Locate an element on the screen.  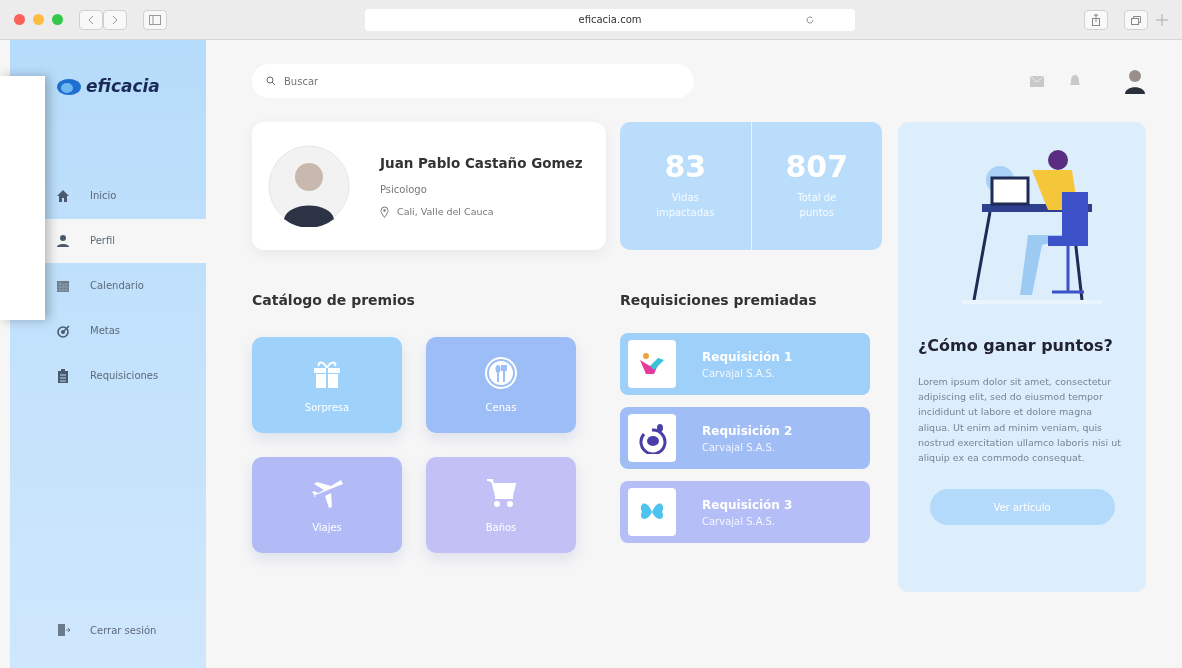
requisition-item: Requisición 2 Carvajal S.A.S. is located at coordinates (745, 438).